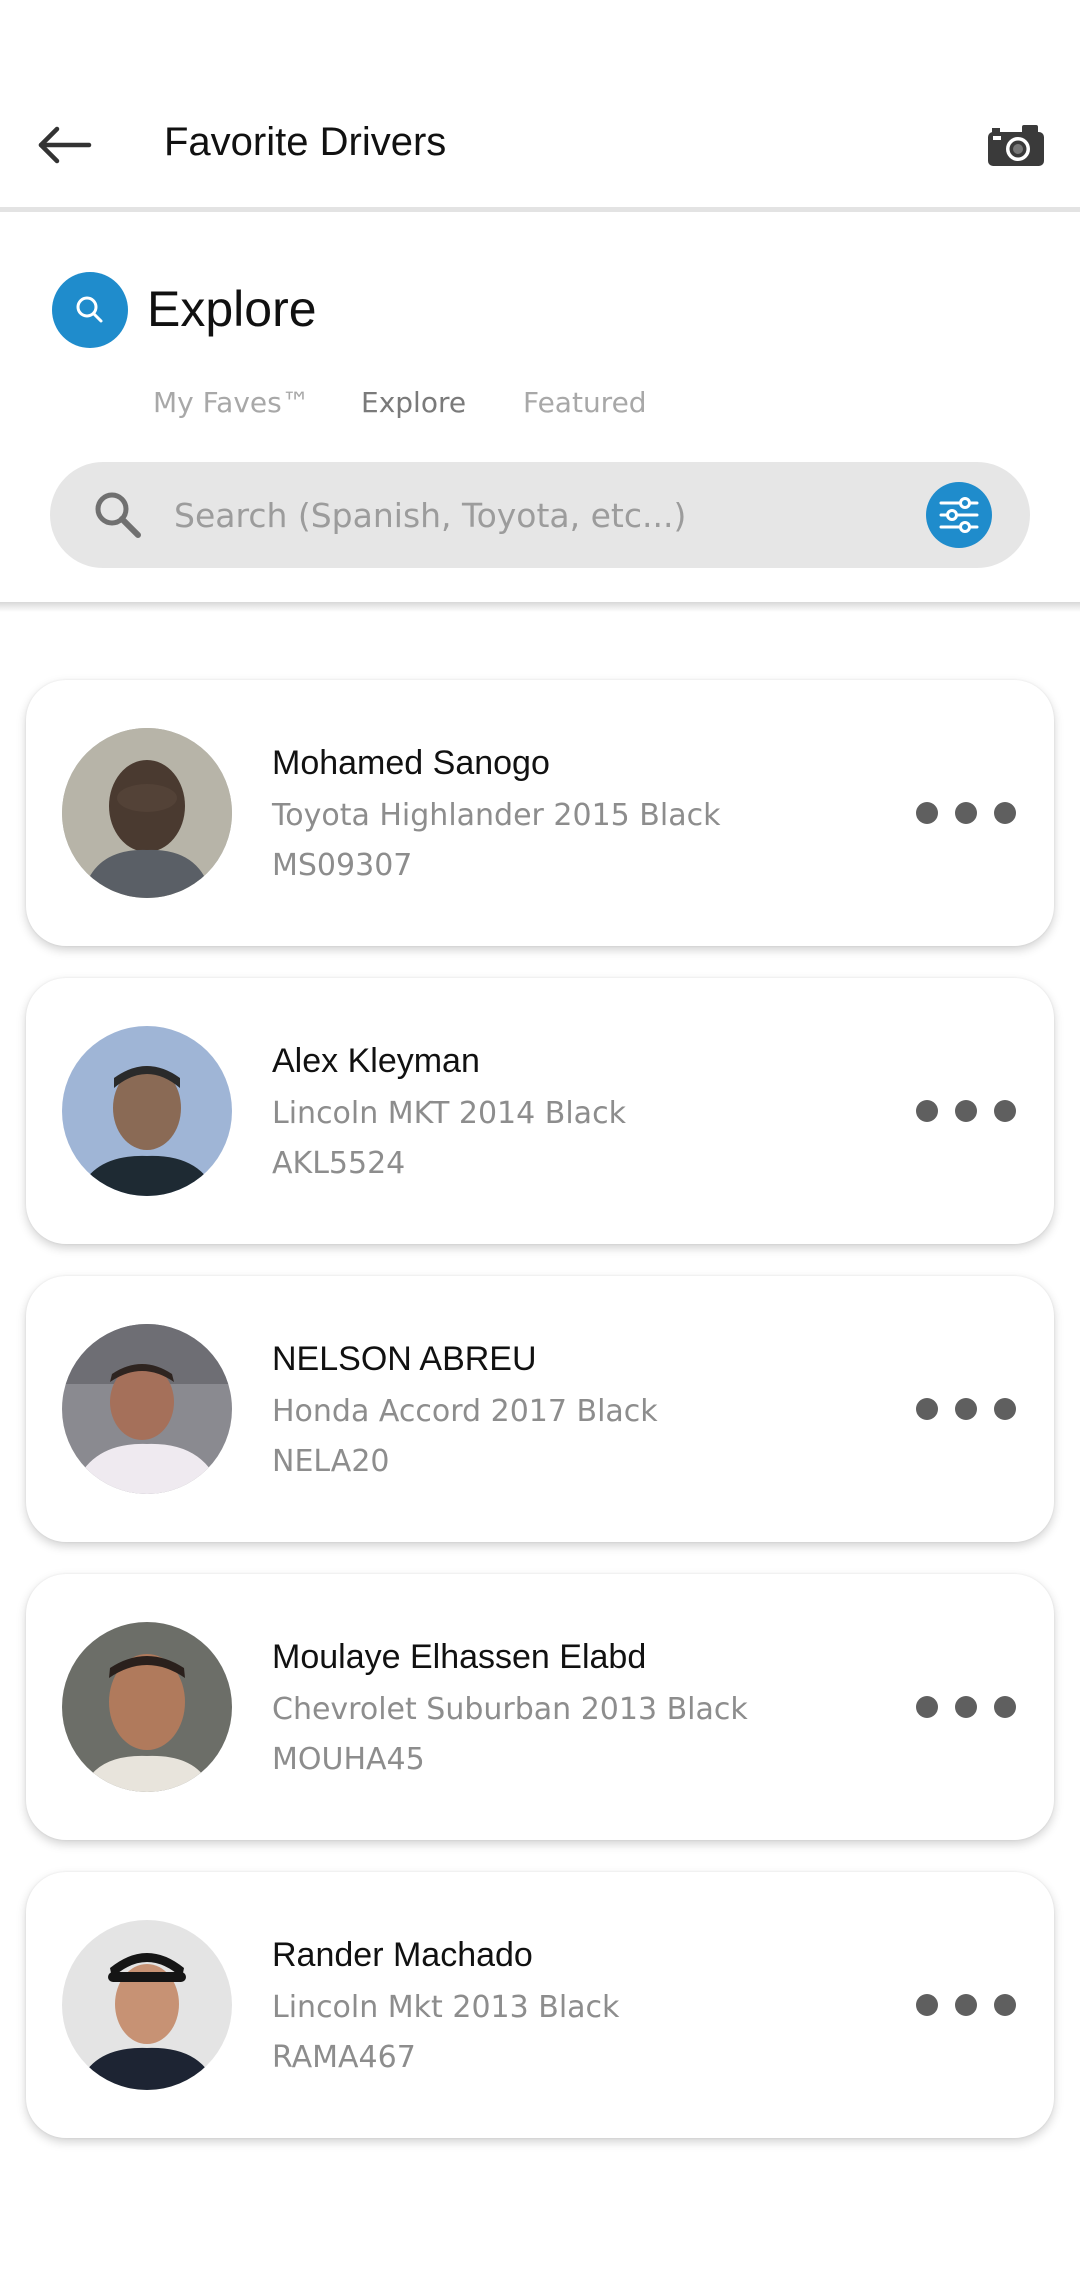 This screenshot has width=1080, height=2280. What do you see at coordinates (465, 1411) in the screenshot?
I see `driver-vehicle: Honda Accord 2017 Black` at bounding box center [465, 1411].